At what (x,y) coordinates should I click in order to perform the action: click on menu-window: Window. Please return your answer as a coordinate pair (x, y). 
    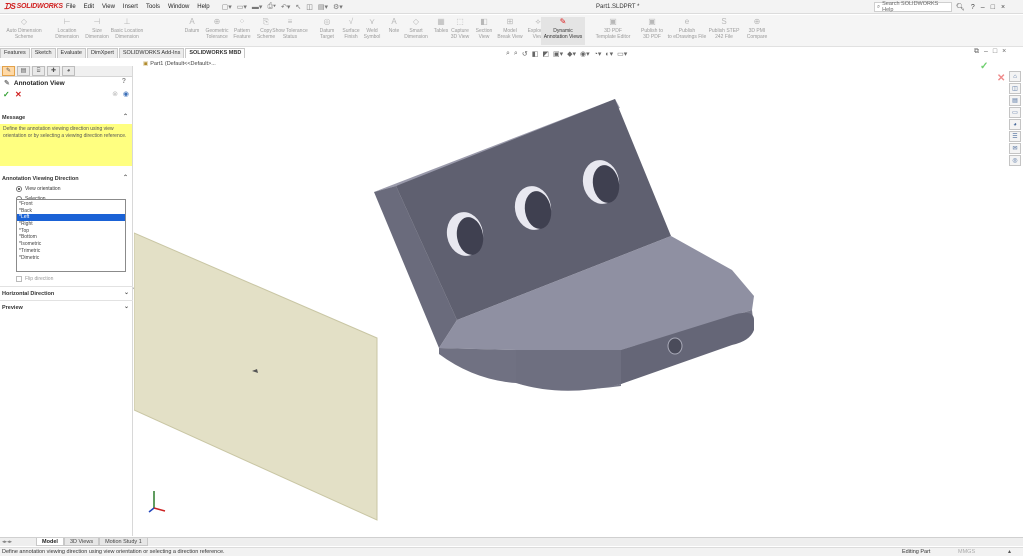
    Looking at the image, I should click on (178, 7).